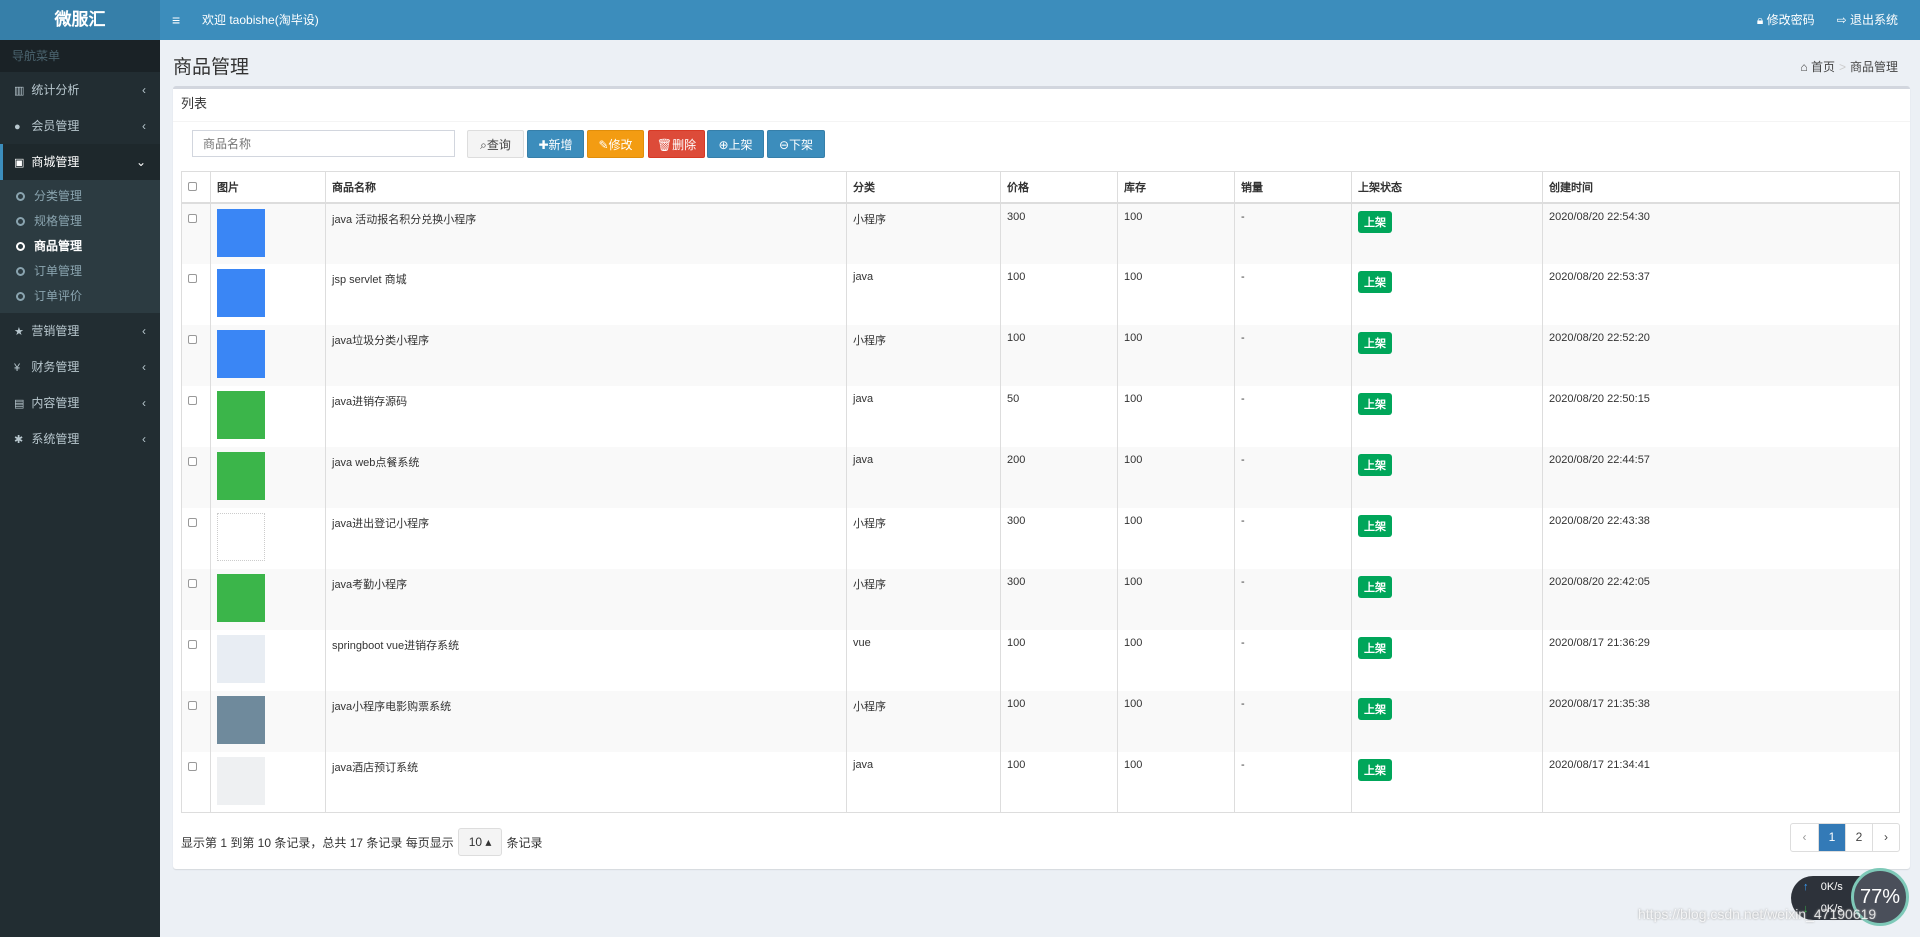 The width and height of the screenshot is (1920, 937). Describe the element at coordinates (586, 660) in the screenshot. I see `name-cell: springboot vue进销存系统` at that location.